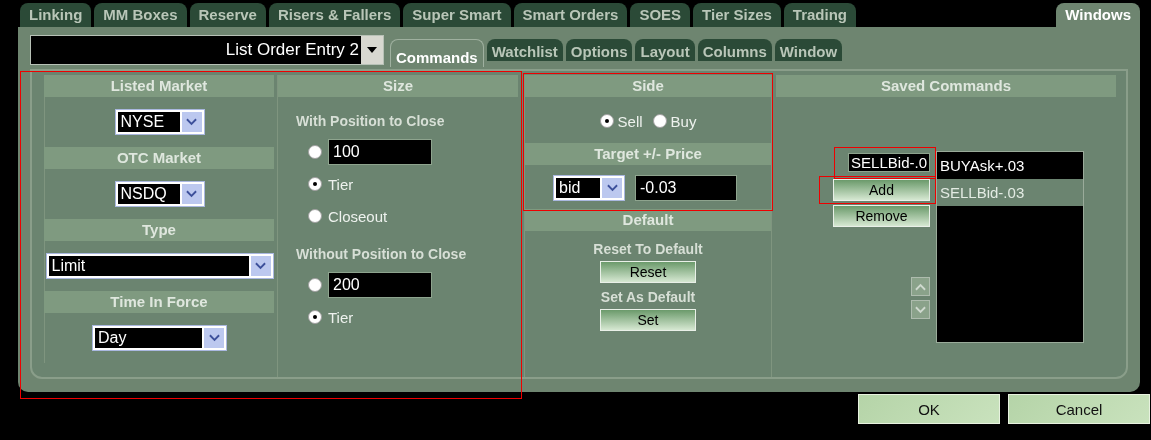 This screenshot has width=1151, height=440. What do you see at coordinates (929, 409) in the screenshot?
I see `button: OK` at bounding box center [929, 409].